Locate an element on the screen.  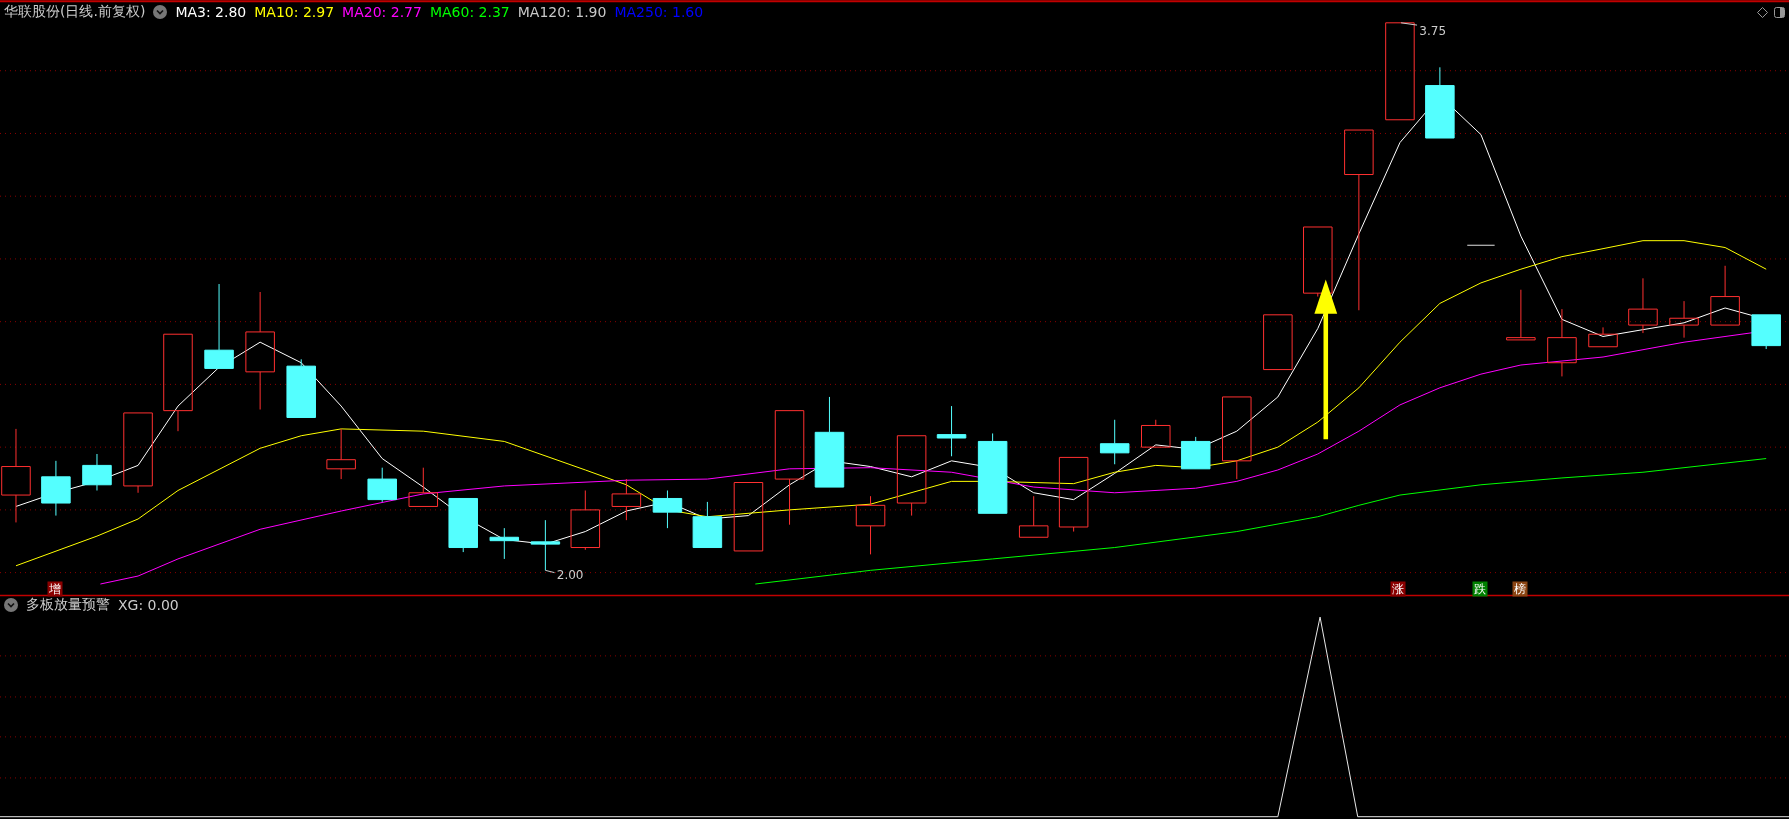
price-label: 3.75 is located at coordinates (1433, 30).